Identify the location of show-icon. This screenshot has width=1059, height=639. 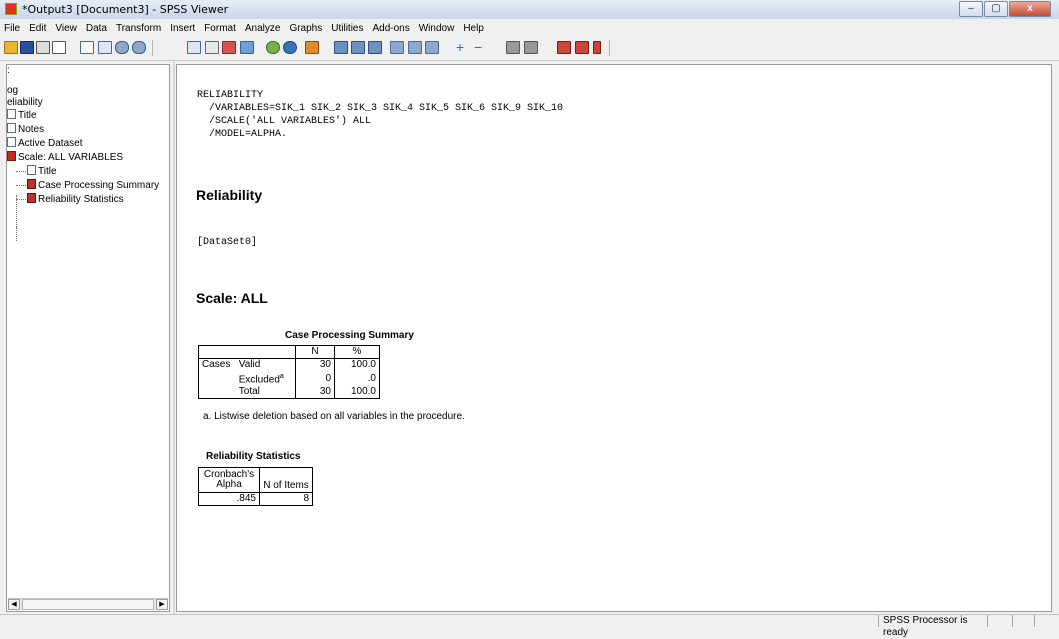
(513, 47).